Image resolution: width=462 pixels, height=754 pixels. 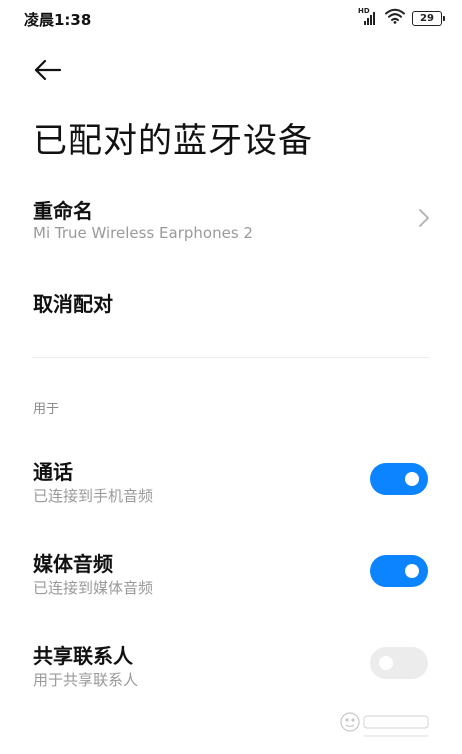 I want to click on back-button, so click(x=48, y=70).